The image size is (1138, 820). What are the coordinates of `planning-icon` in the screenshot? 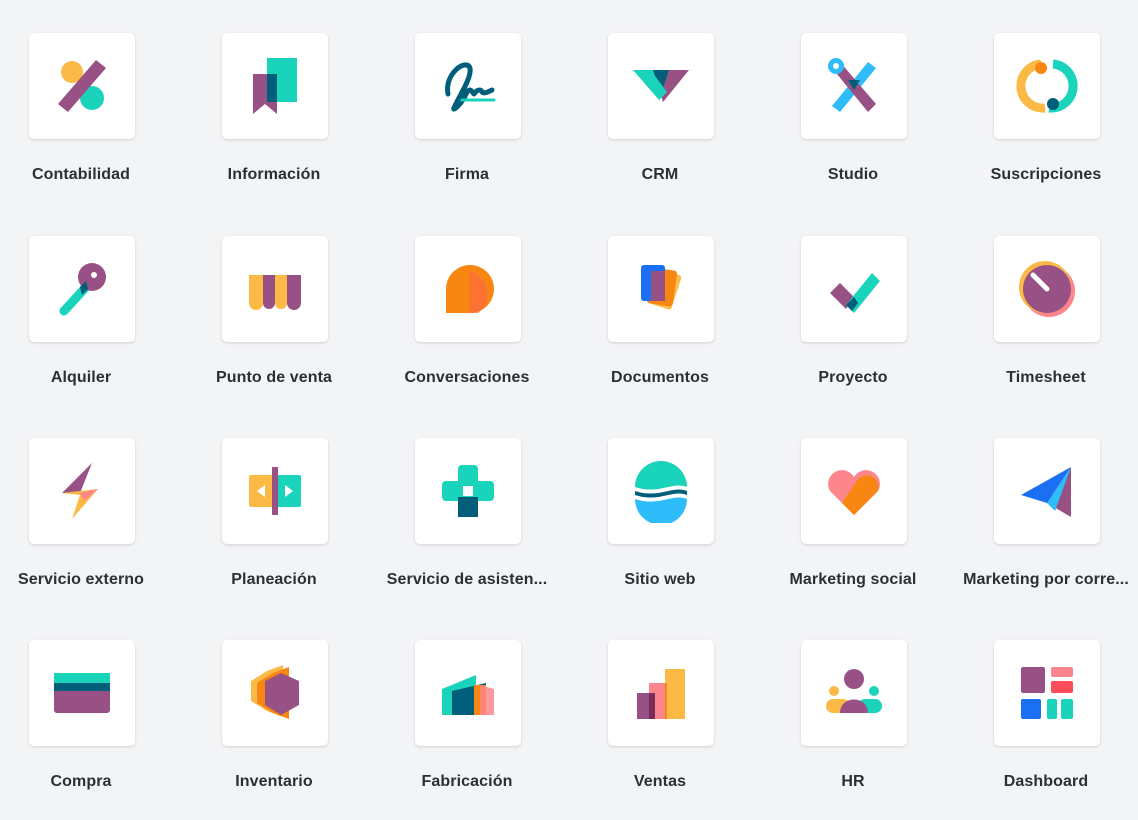 It's located at (275, 491).